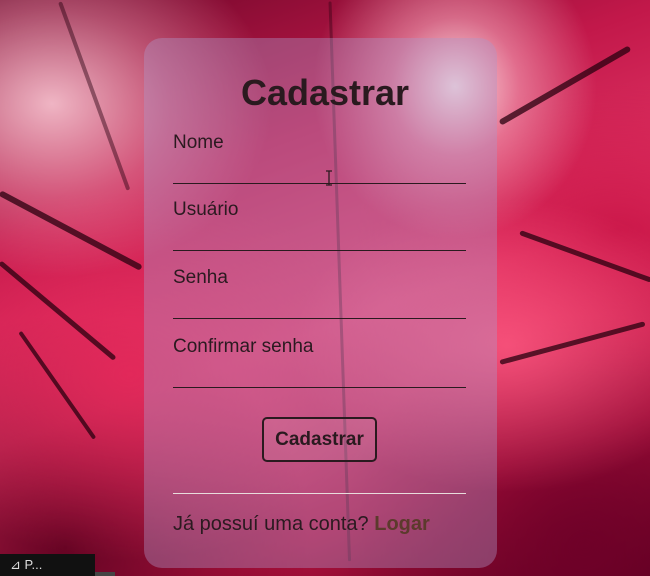 The height and width of the screenshot is (576, 650). What do you see at coordinates (325, 92) in the screenshot?
I see `page-title: Cadastrar` at bounding box center [325, 92].